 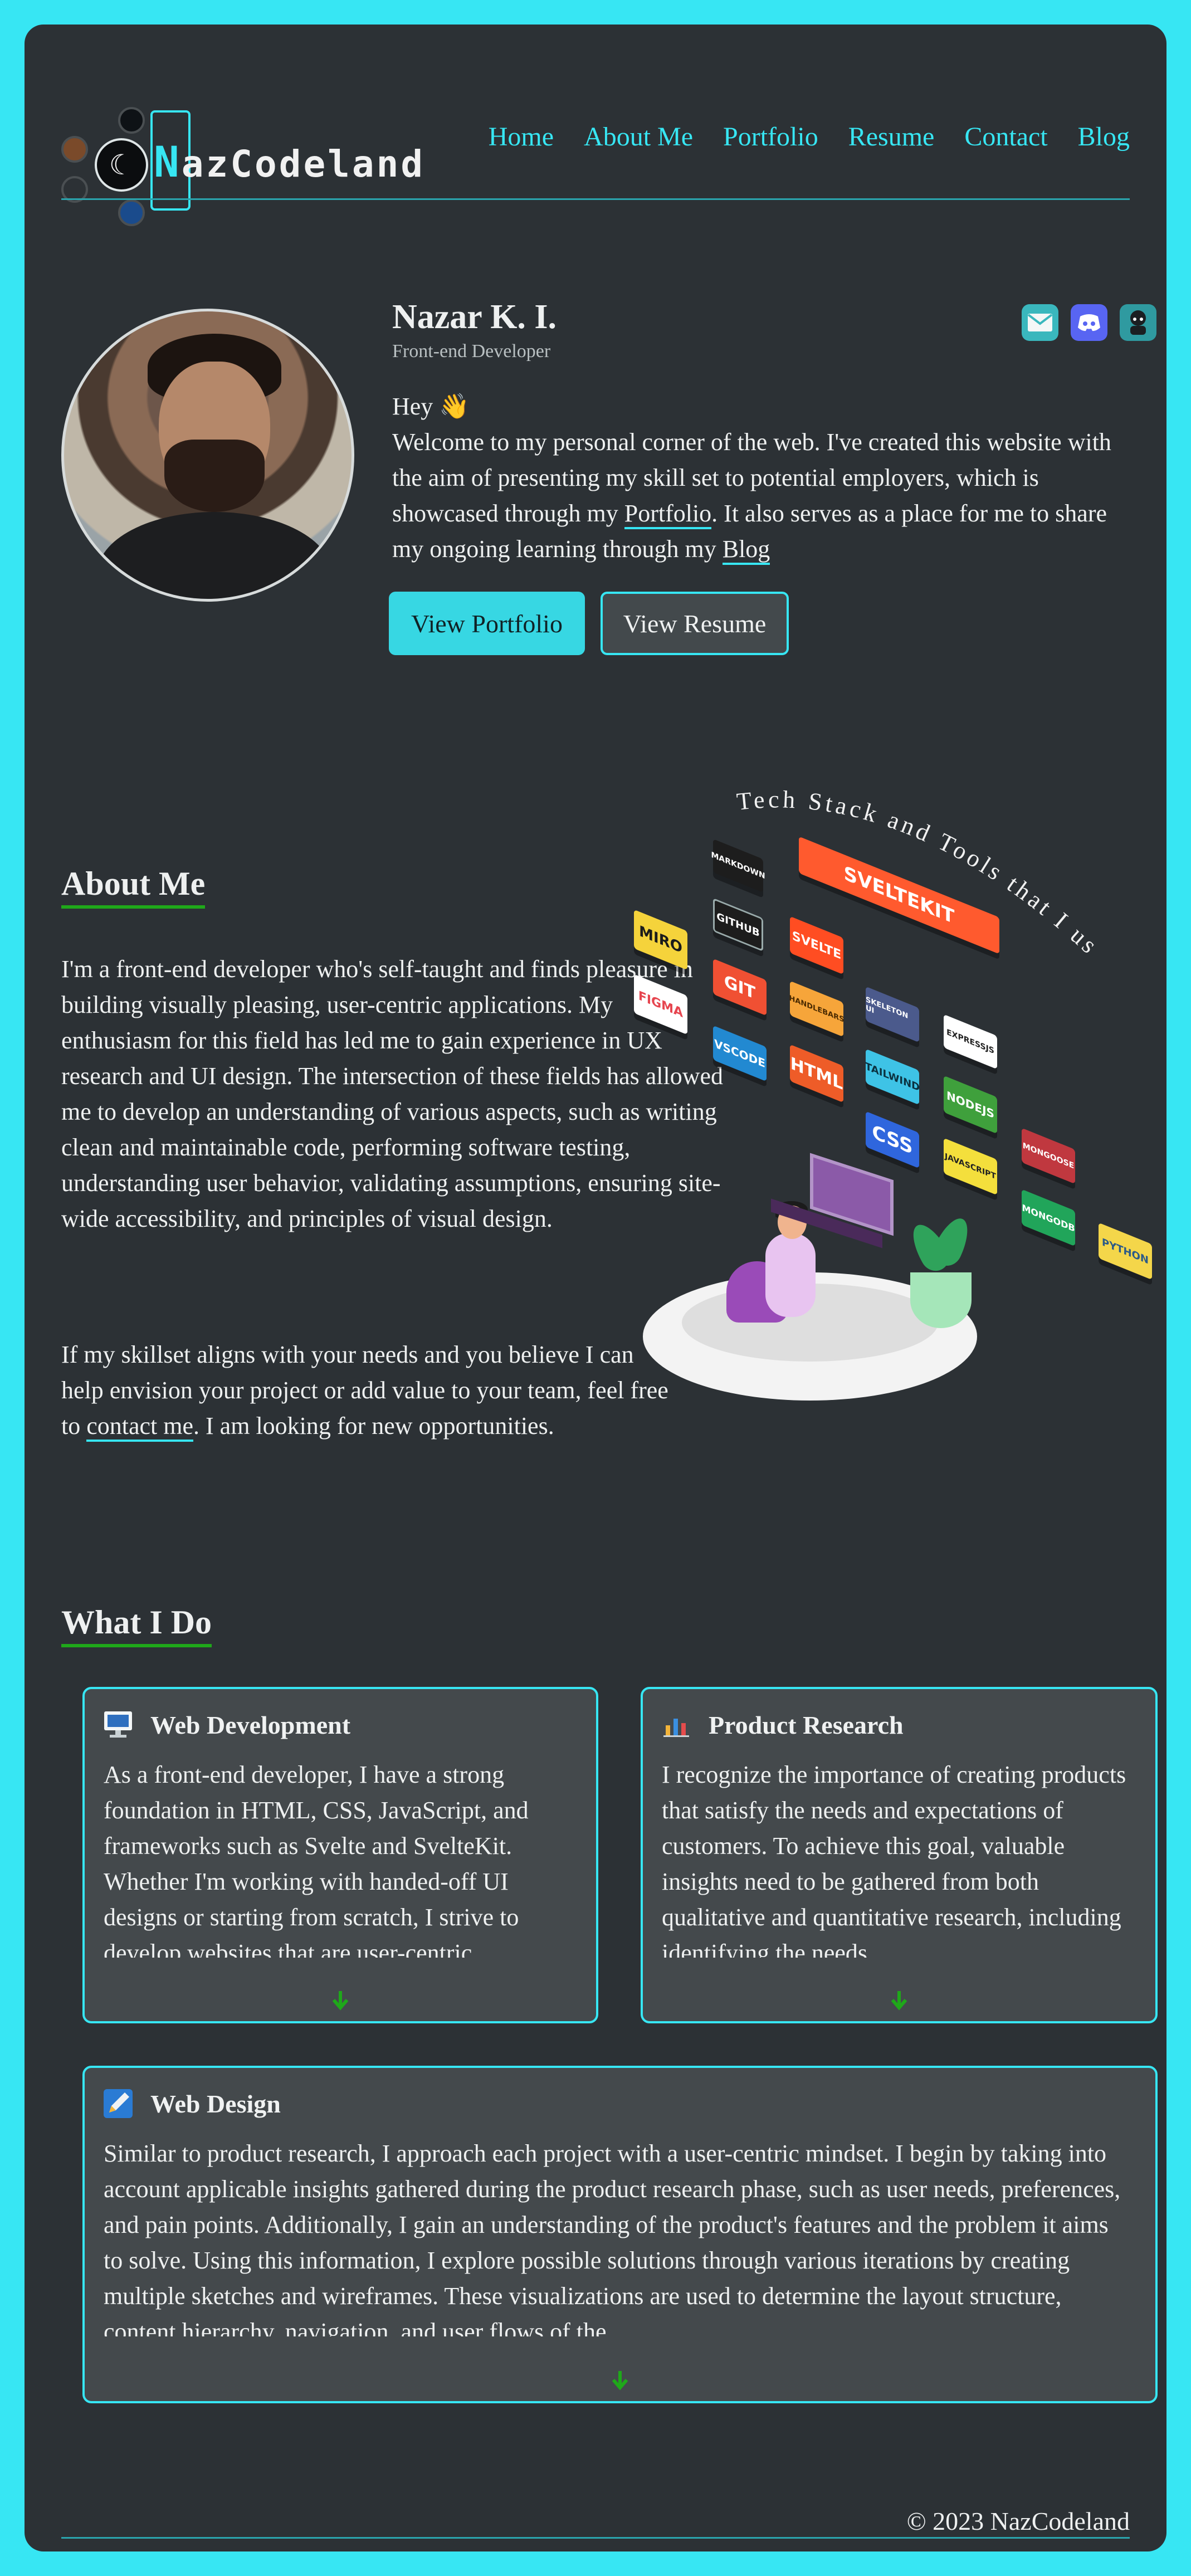 I want to click on illustration-plant-pot, so click(x=941, y=1300).